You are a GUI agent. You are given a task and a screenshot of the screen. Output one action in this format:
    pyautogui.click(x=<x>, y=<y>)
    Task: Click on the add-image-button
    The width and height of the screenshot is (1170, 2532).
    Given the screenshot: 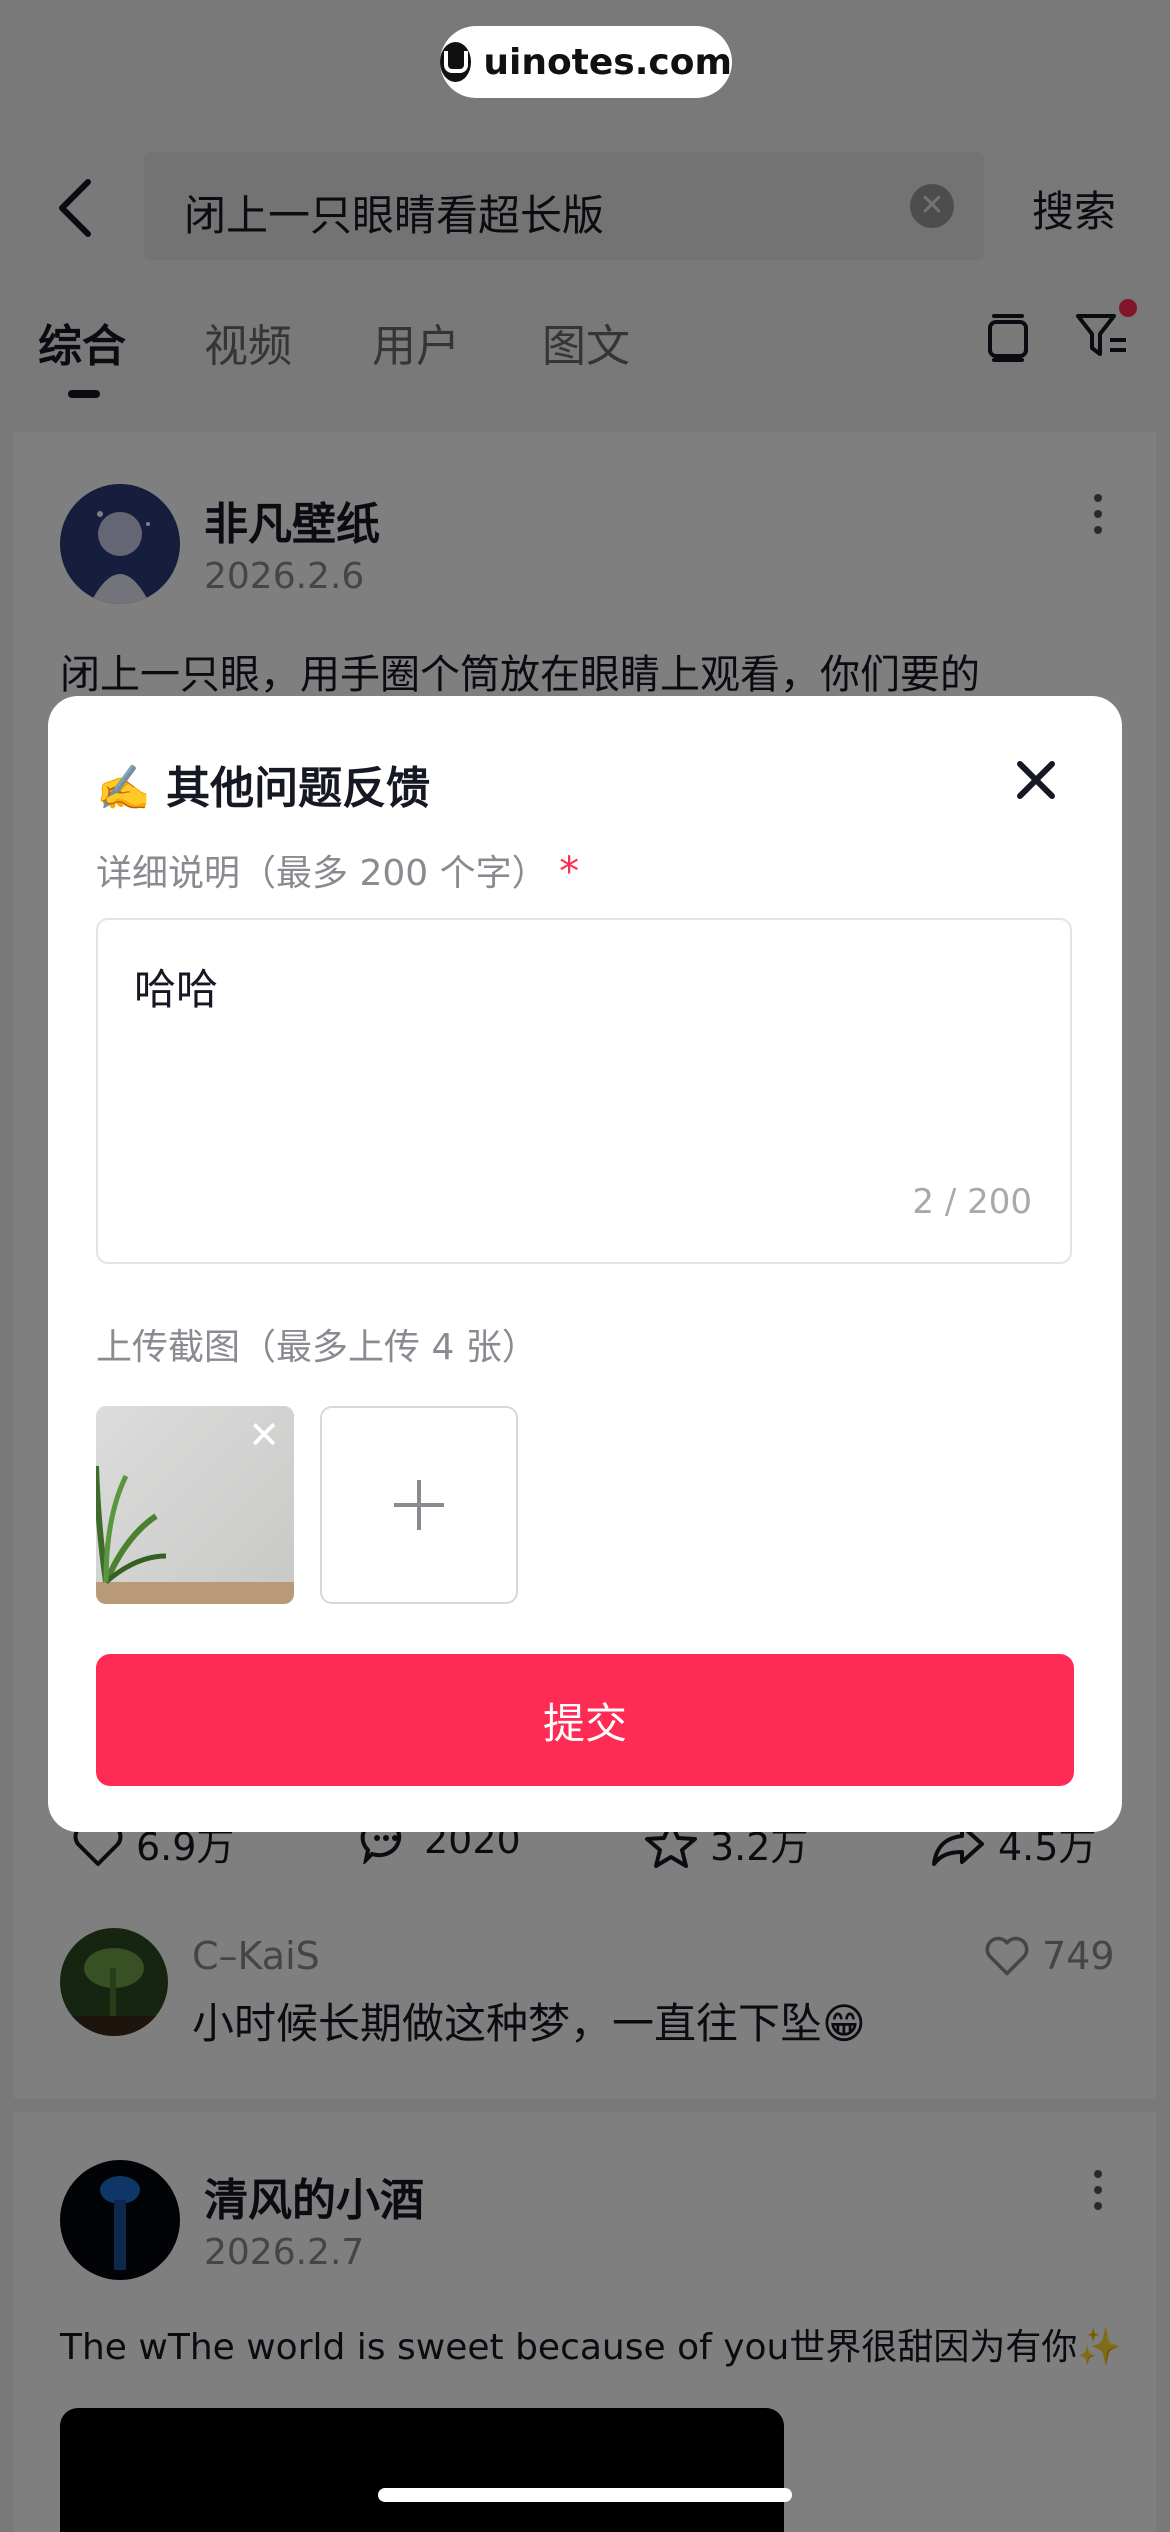 What is the action you would take?
    pyautogui.click(x=419, y=1505)
    